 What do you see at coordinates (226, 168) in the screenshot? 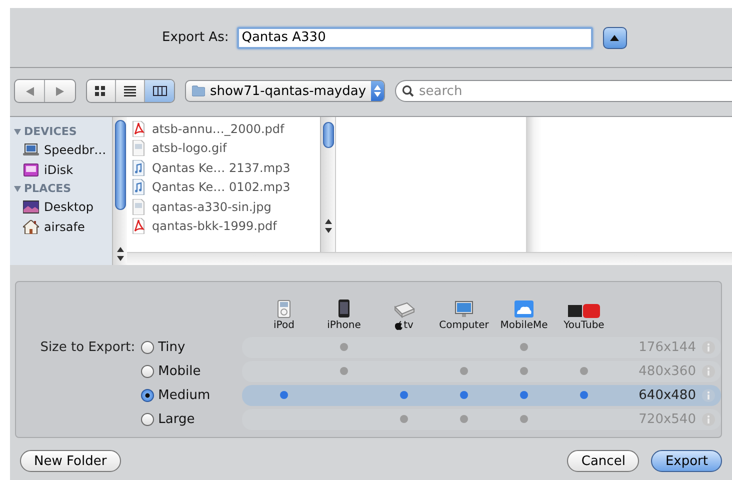
I see `file-item: Qantas Ke… 2137.mp3` at bounding box center [226, 168].